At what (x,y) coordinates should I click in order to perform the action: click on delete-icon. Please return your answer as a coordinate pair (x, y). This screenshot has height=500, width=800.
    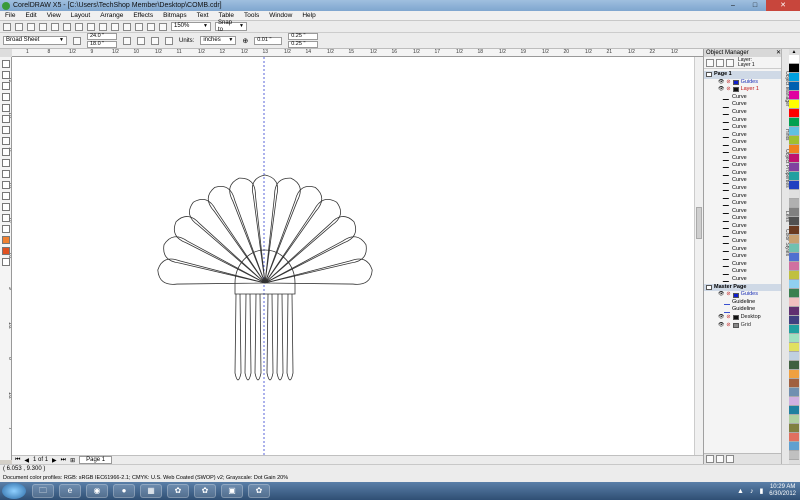
    Looking at the image, I should click on (730, 459).